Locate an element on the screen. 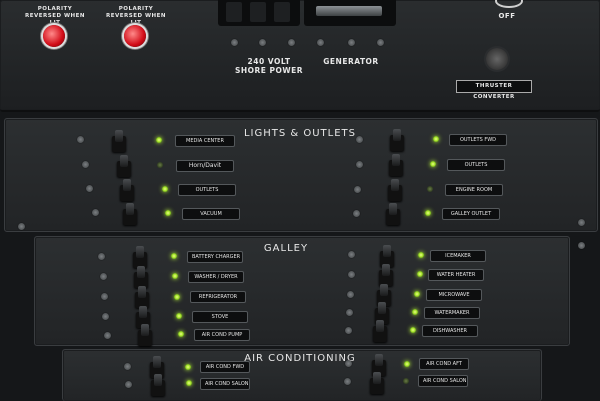 The width and height of the screenshot is (600, 401). label-stove: STOVE is located at coordinates (220, 317).